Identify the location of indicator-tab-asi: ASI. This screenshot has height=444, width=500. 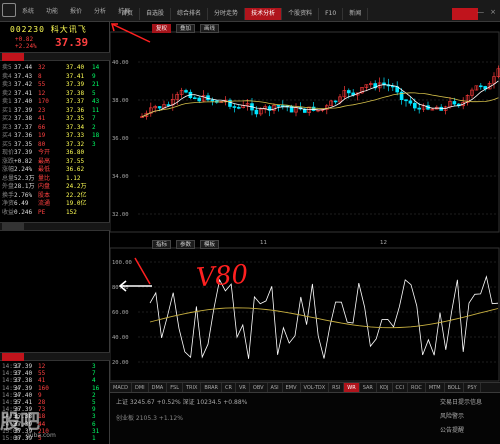
(275, 387).